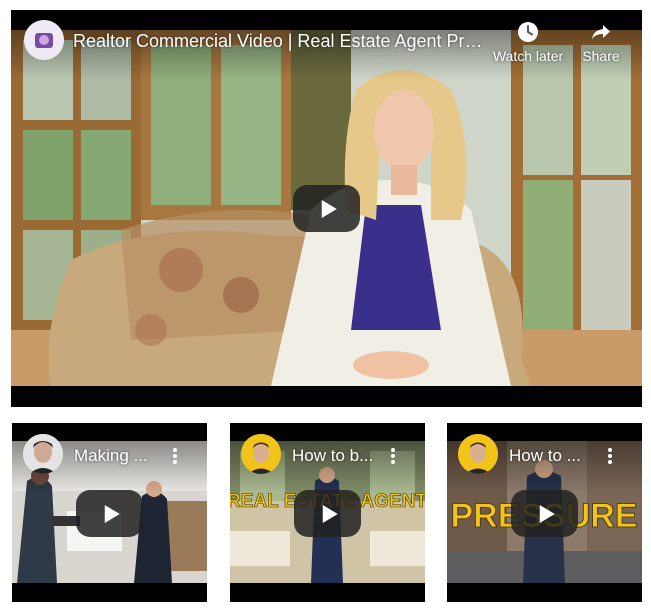 Image resolution: width=651 pixels, height=610 pixels. Describe the element at coordinates (601, 32) in the screenshot. I see `share-arrow-icon` at that location.